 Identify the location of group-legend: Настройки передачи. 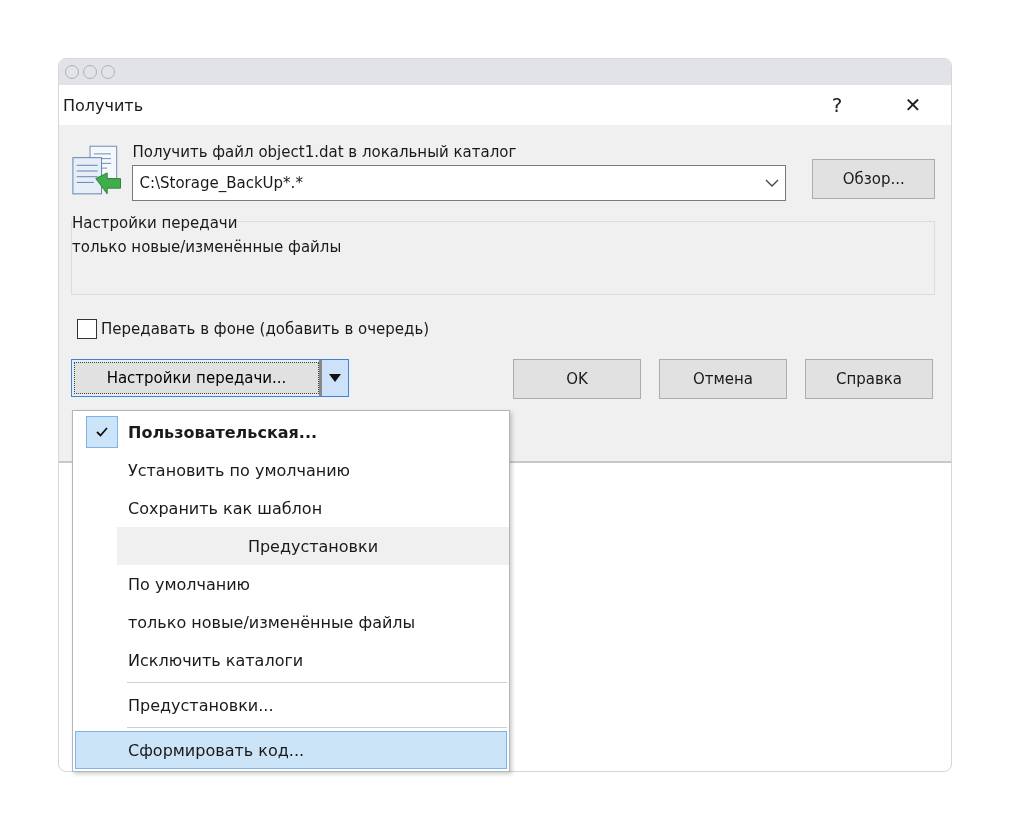
(155, 223).